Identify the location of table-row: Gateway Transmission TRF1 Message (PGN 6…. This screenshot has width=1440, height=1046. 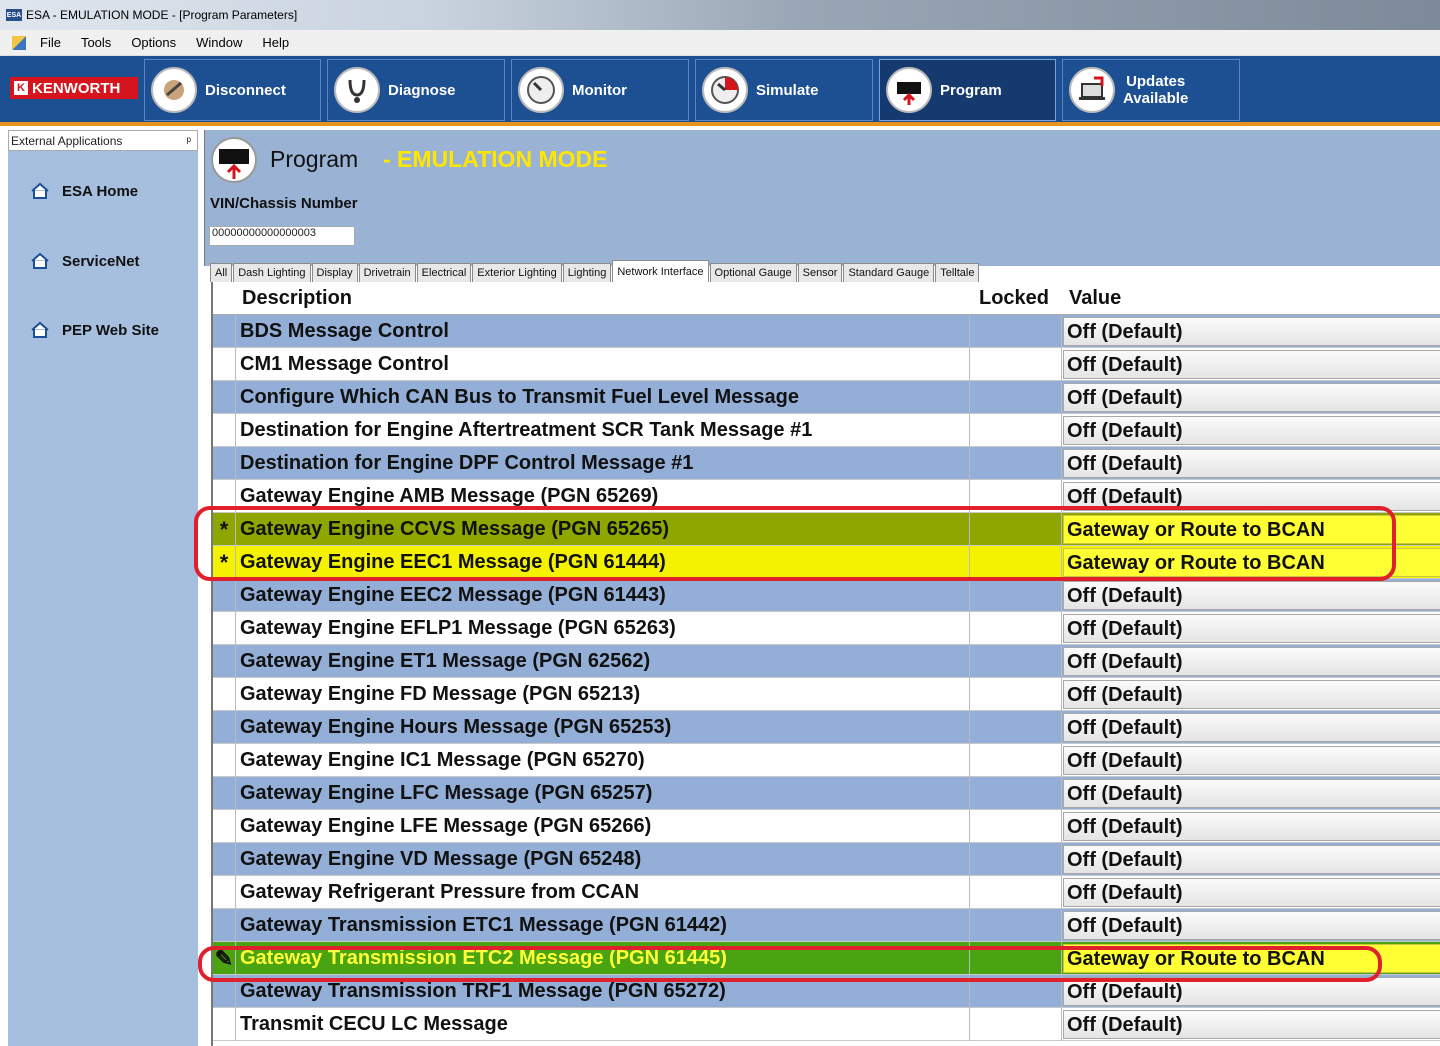
(826, 991).